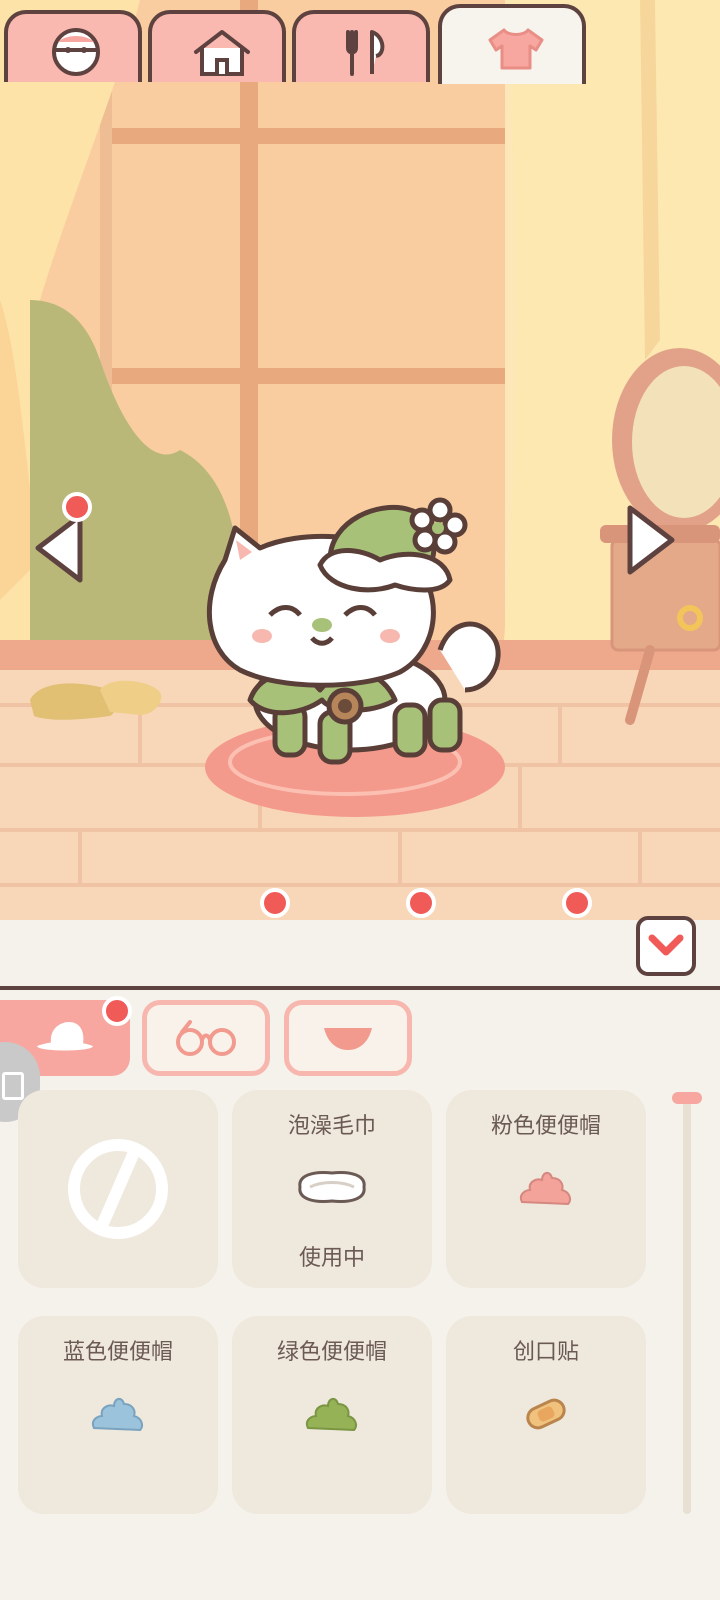 The width and height of the screenshot is (720, 1600). I want to click on chevron-down-icon, so click(666, 945).